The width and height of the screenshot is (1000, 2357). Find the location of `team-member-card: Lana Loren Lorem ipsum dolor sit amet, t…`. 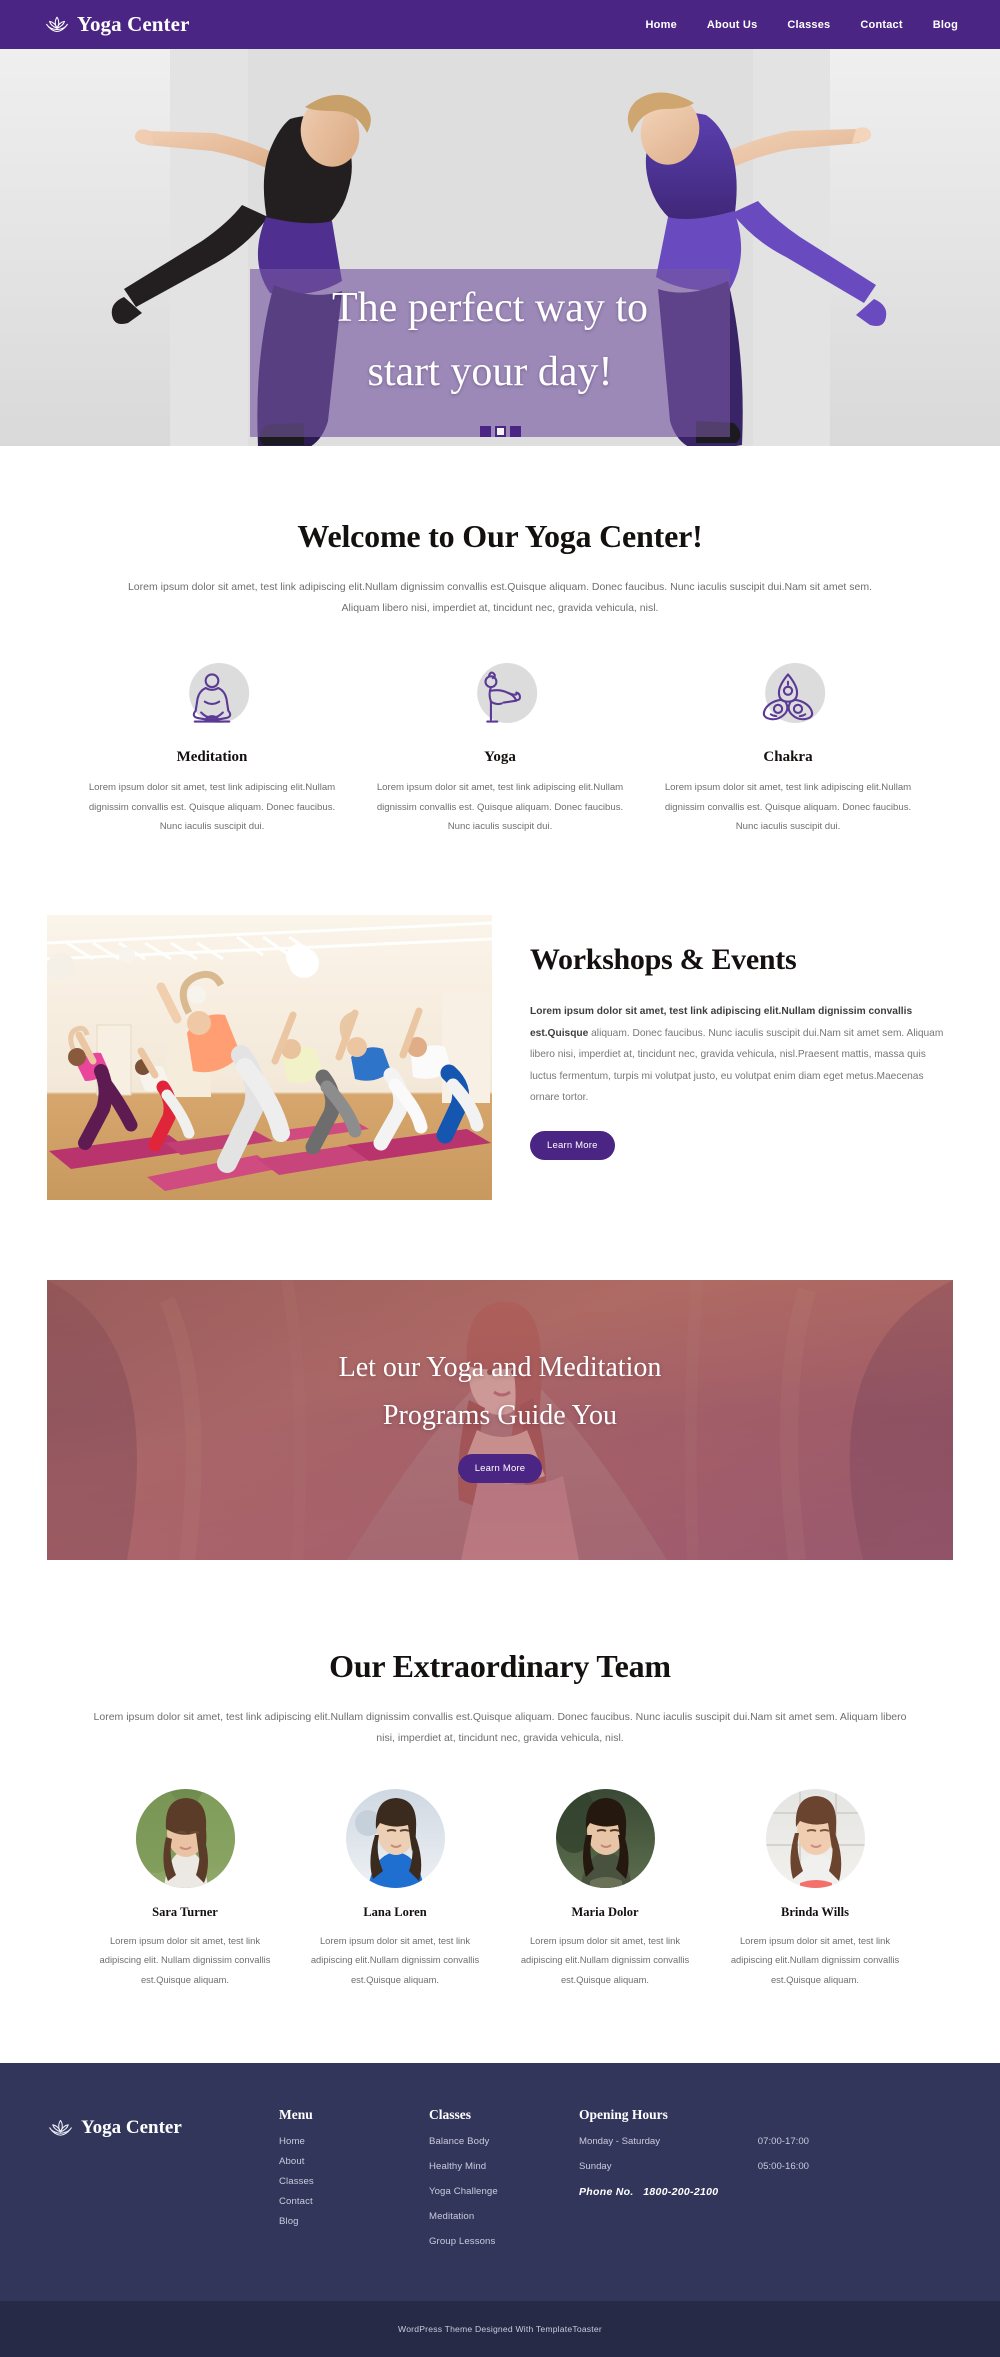

team-member-card: Lana Loren Lorem ipsum dolor sit amet, t… is located at coordinates (395, 1888).